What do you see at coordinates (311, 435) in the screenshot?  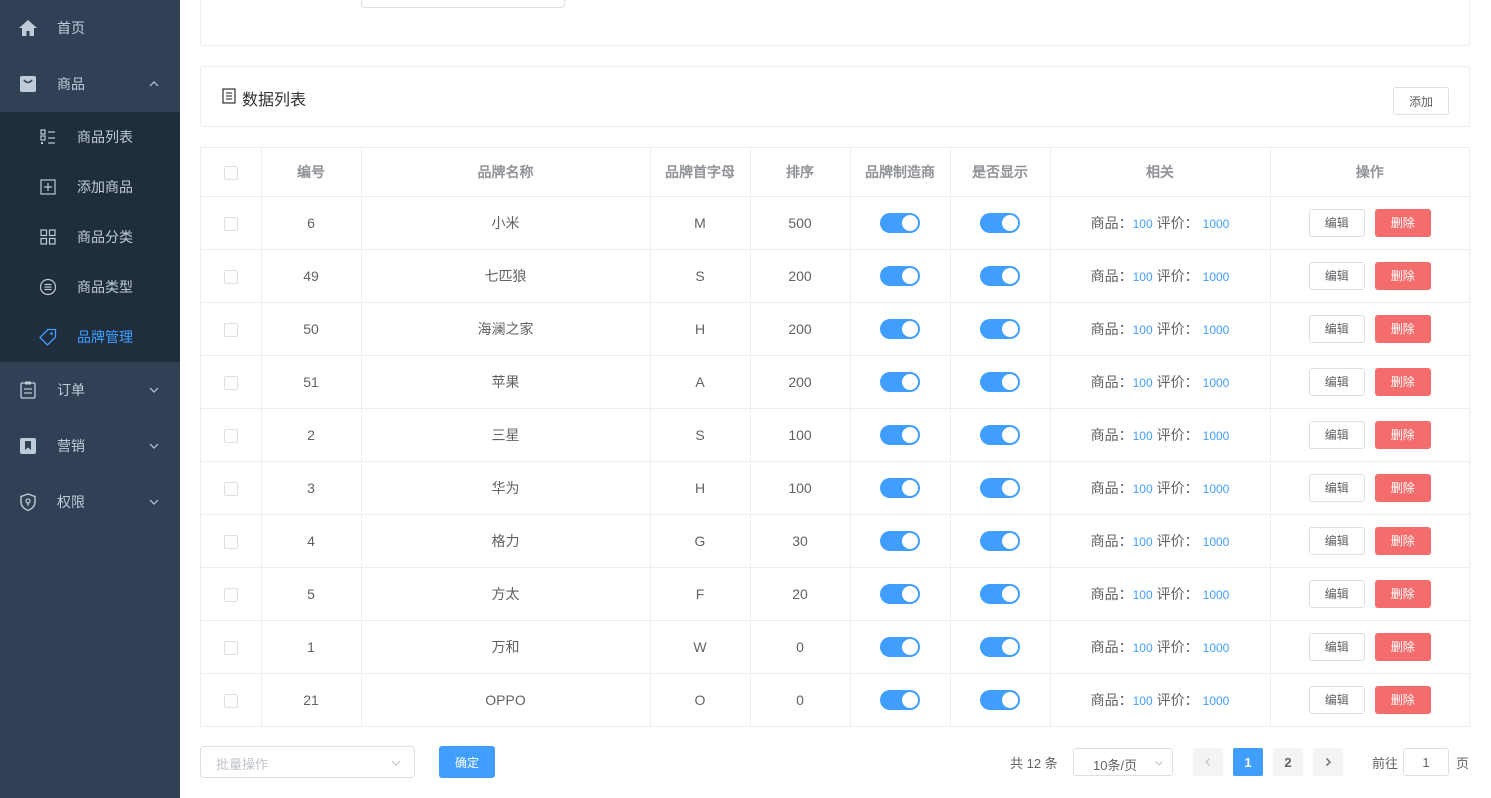 I see `brand-id: 2` at bounding box center [311, 435].